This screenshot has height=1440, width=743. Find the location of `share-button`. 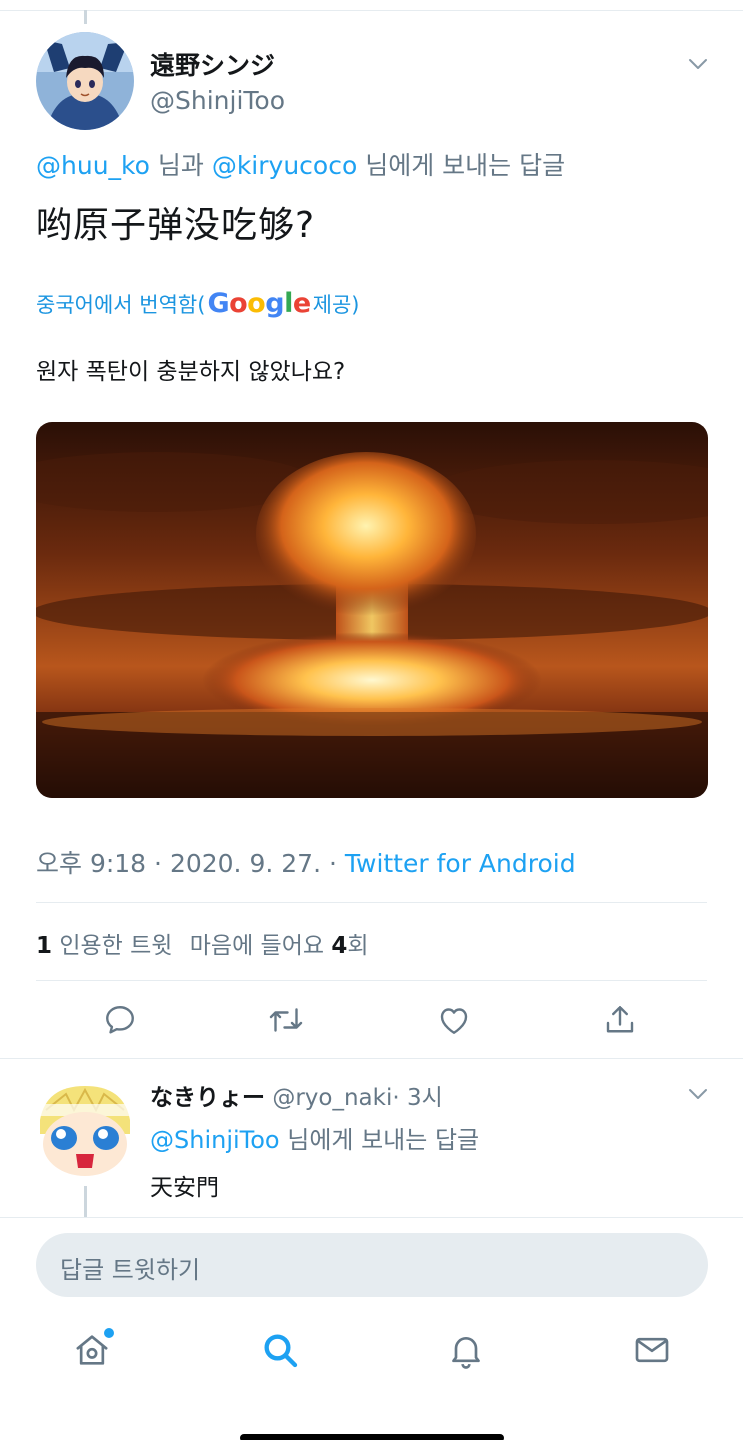

share-button is located at coordinates (620, 1022).